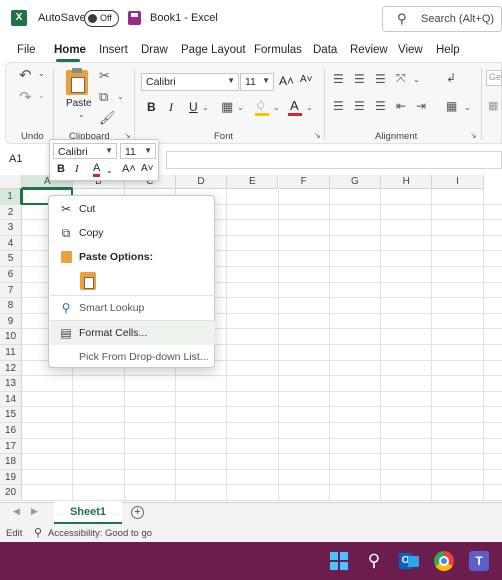 The height and width of the screenshot is (580, 502). What do you see at coordinates (11, 368) in the screenshot?
I see `row-header: 12` at bounding box center [11, 368].